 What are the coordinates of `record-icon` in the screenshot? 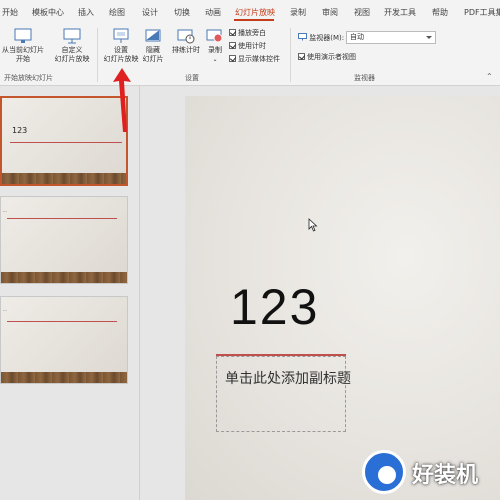 It's located at (214, 36).